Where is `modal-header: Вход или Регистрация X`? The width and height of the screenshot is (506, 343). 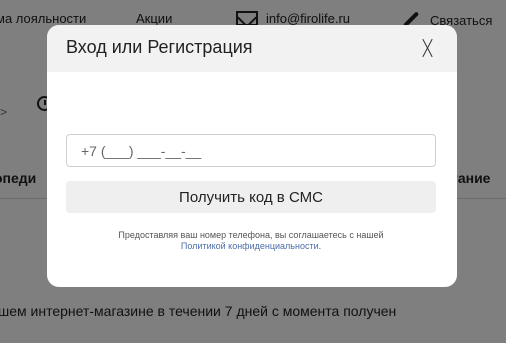
modal-header: Вход или Регистрация X is located at coordinates (252, 48).